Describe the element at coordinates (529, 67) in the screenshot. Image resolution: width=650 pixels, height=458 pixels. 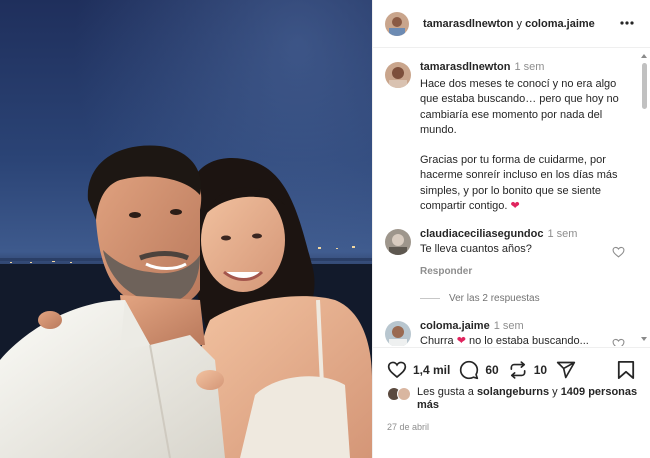
I see `caption-time: 1 sem` at that location.